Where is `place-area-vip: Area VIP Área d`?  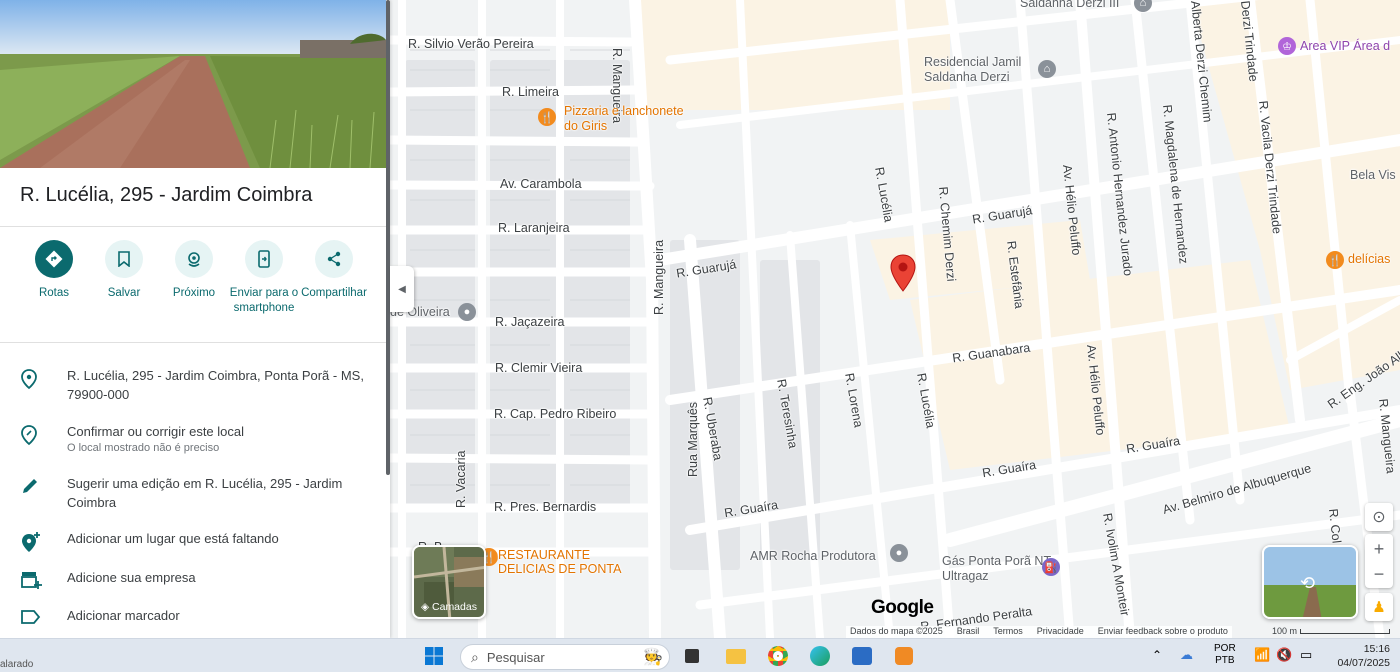 place-area-vip: Area VIP Área d is located at coordinates (1345, 46).